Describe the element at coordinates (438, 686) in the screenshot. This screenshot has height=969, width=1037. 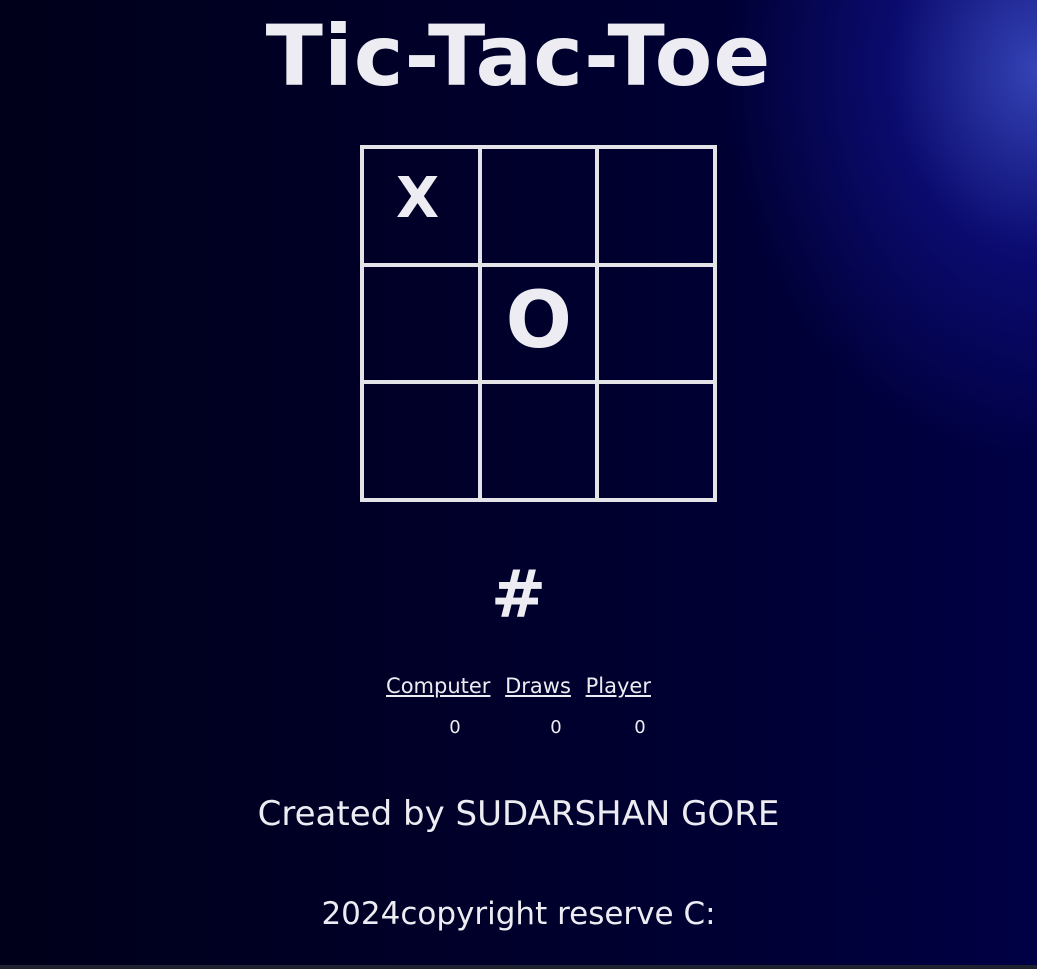
I see `computer-label: Computer` at that location.